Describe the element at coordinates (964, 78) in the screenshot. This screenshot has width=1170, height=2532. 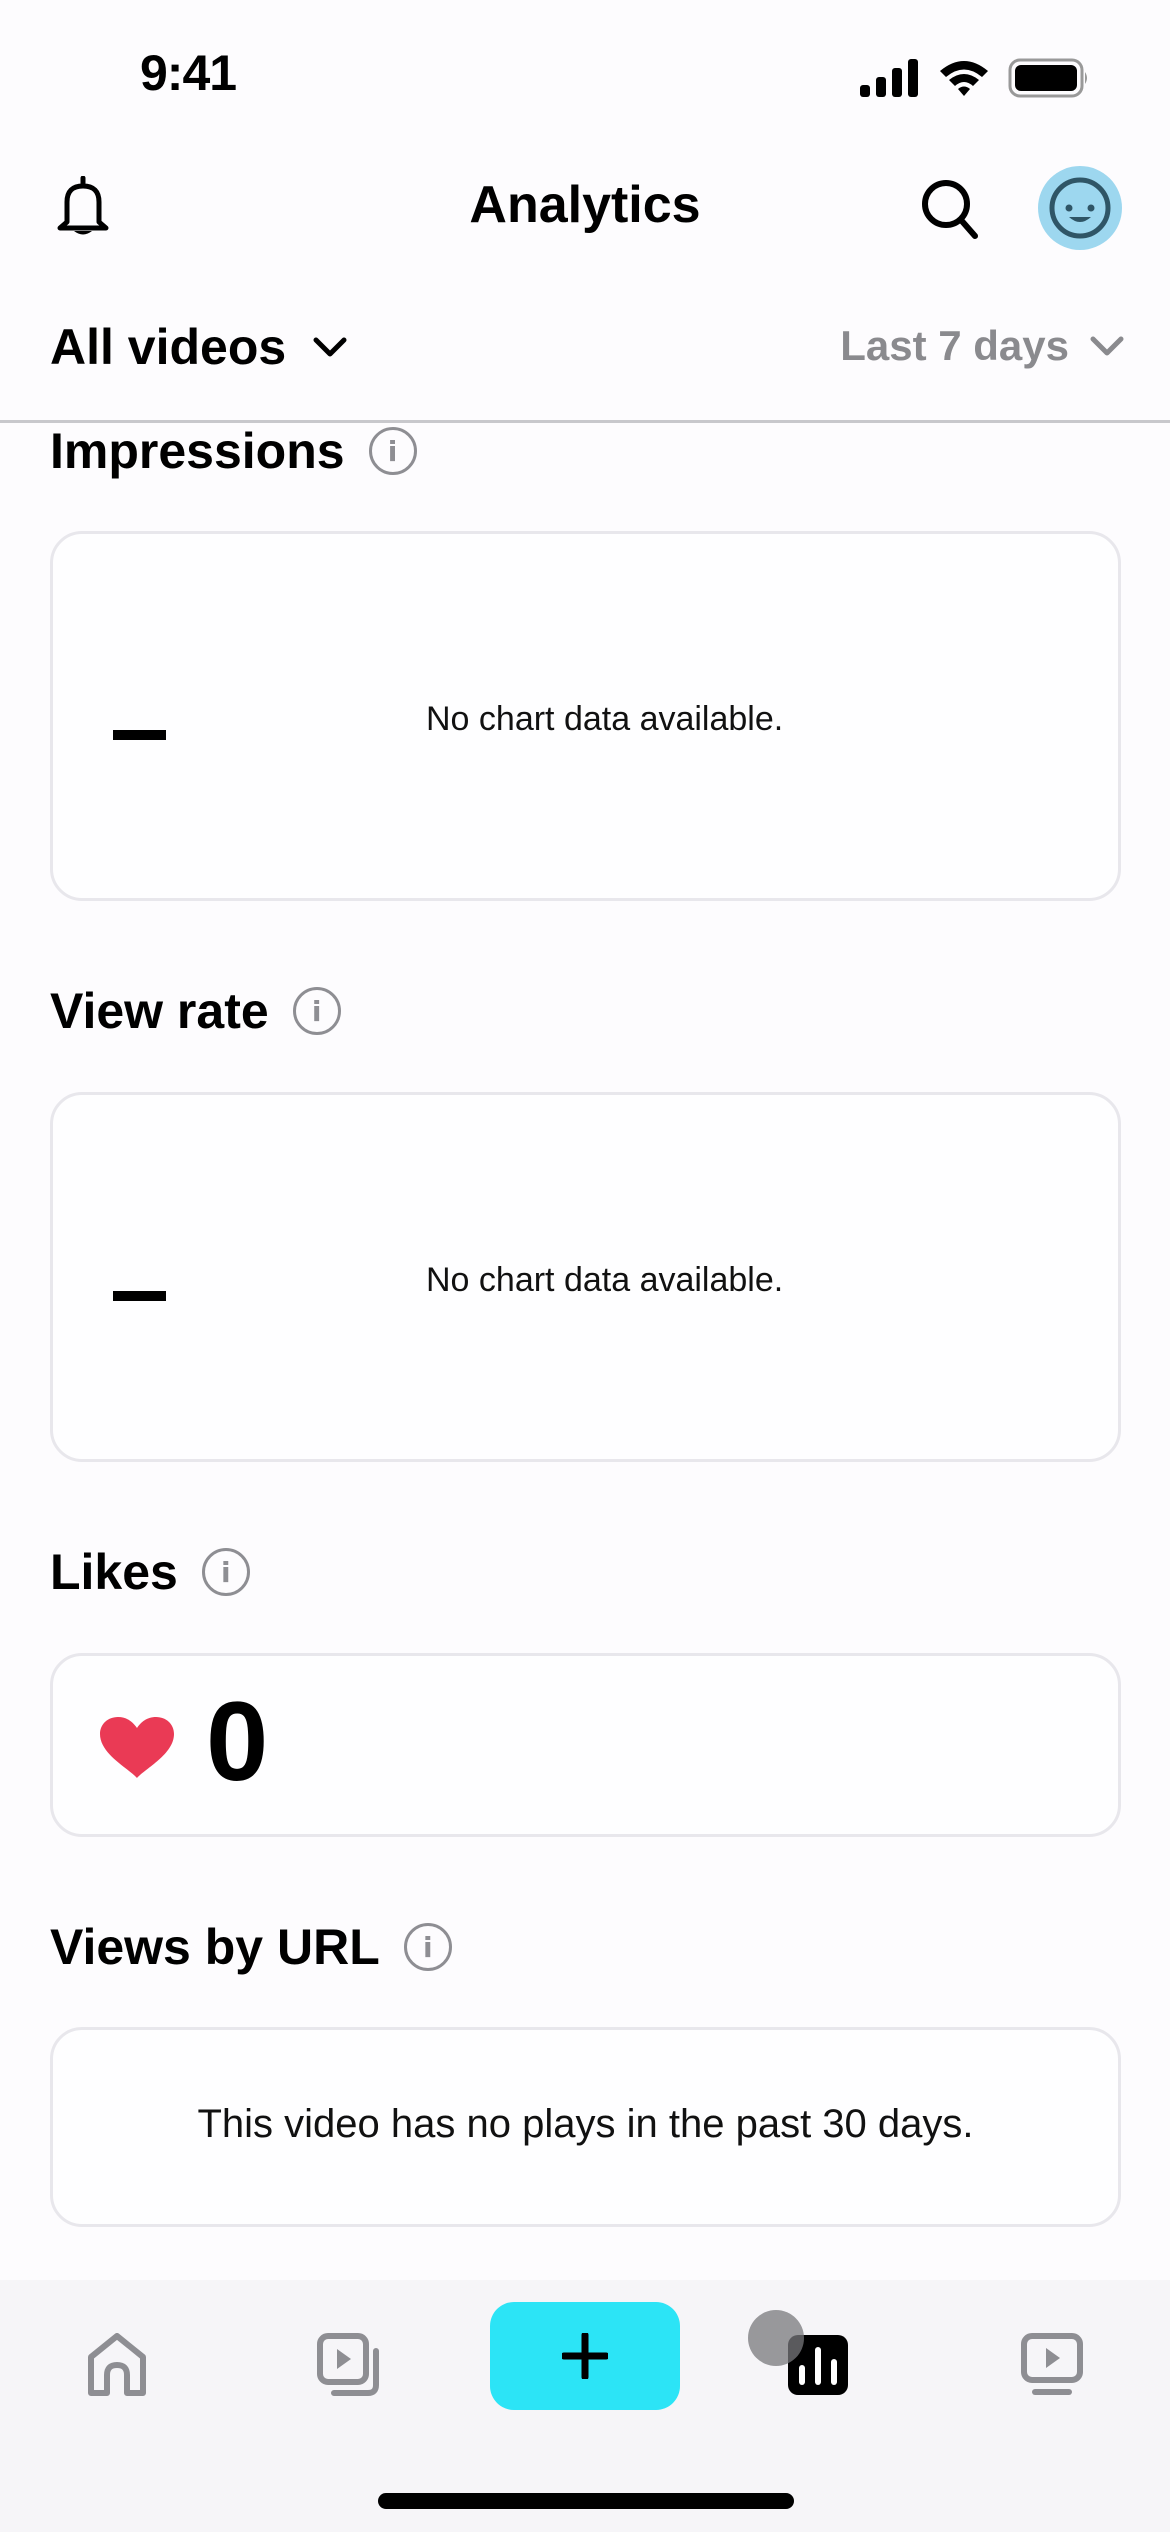
I see `wifi-icon` at that location.